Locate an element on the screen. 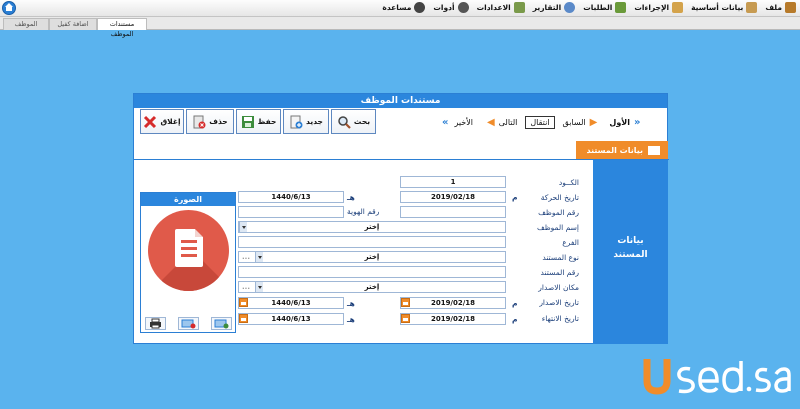  menu-item-tools: أدوات is located at coordinates (451, 7).